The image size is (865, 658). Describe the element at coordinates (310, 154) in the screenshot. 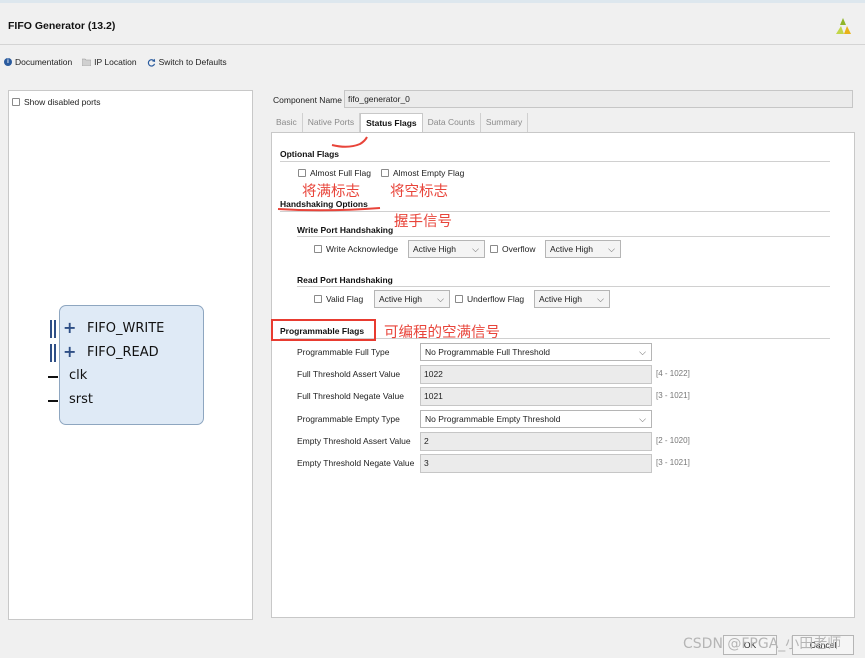

I see `optional-flags-heading: Optional Flags` at that location.